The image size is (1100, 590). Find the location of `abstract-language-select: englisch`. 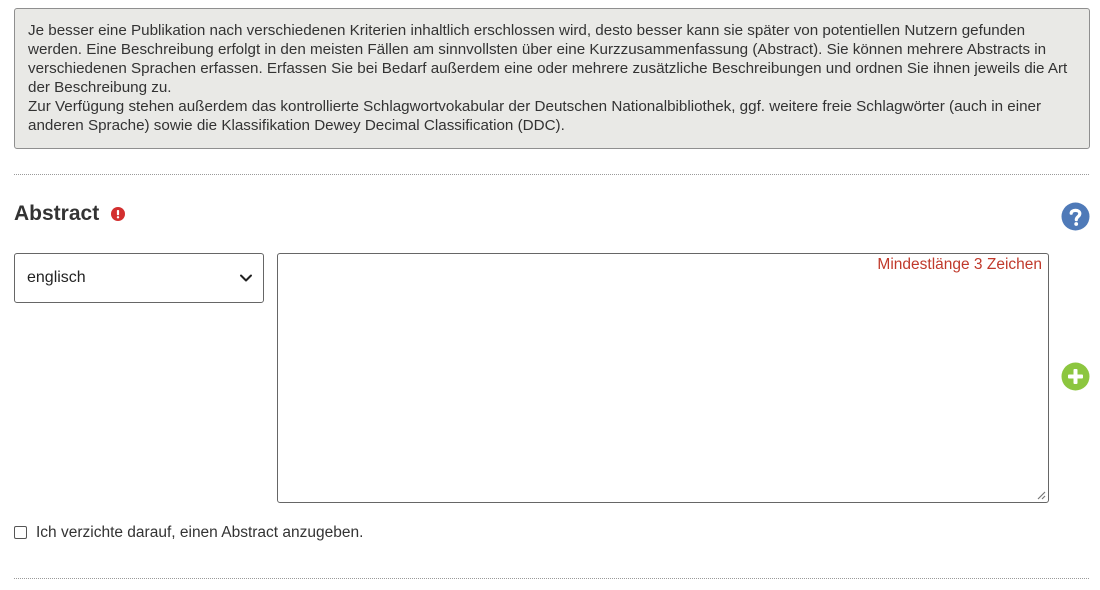

abstract-language-select: englisch is located at coordinates (139, 278).